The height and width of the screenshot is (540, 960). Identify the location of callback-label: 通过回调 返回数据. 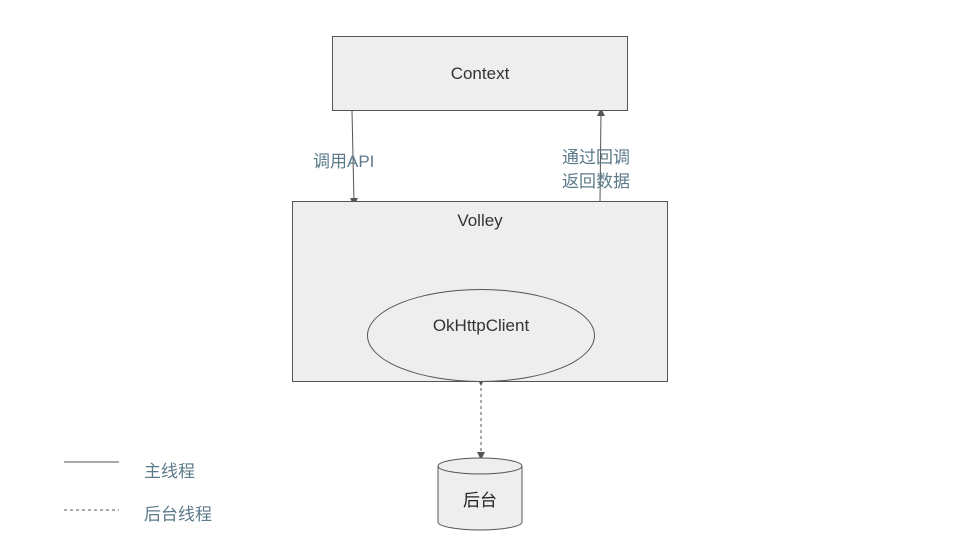
(596, 170).